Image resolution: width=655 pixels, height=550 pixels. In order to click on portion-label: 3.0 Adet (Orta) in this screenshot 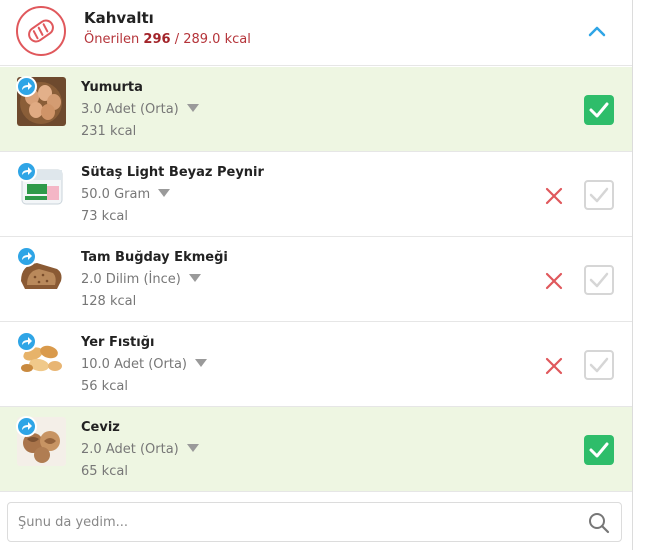, I will do `click(130, 109)`.